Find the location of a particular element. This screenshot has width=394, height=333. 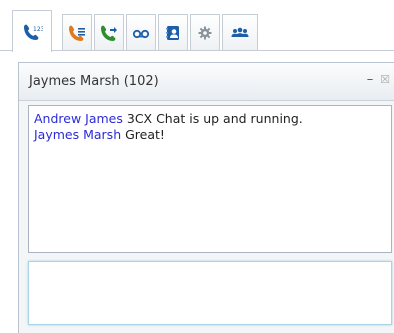

chat-panel-header: Jaymes Marsh (102) – ☒ is located at coordinates (206, 82).